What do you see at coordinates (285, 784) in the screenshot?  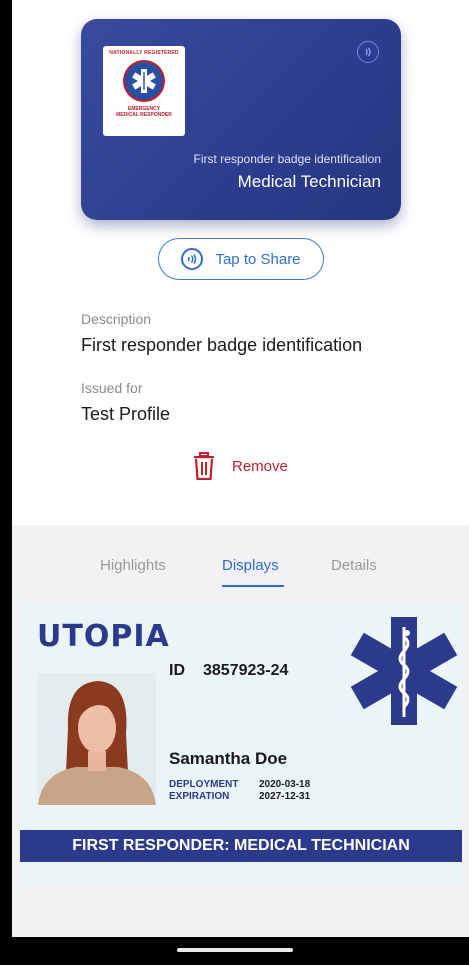 I see `deployment-date: 2020-03-18` at bounding box center [285, 784].